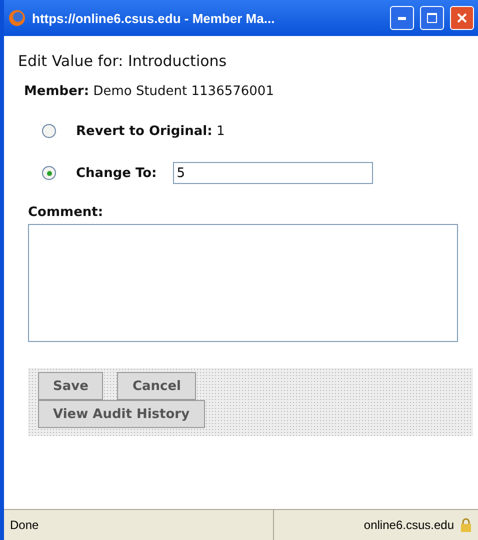 The width and height of the screenshot is (478, 540). Describe the element at coordinates (183, 91) in the screenshot. I see `member-value: Demo Student 1136576001` at that location.